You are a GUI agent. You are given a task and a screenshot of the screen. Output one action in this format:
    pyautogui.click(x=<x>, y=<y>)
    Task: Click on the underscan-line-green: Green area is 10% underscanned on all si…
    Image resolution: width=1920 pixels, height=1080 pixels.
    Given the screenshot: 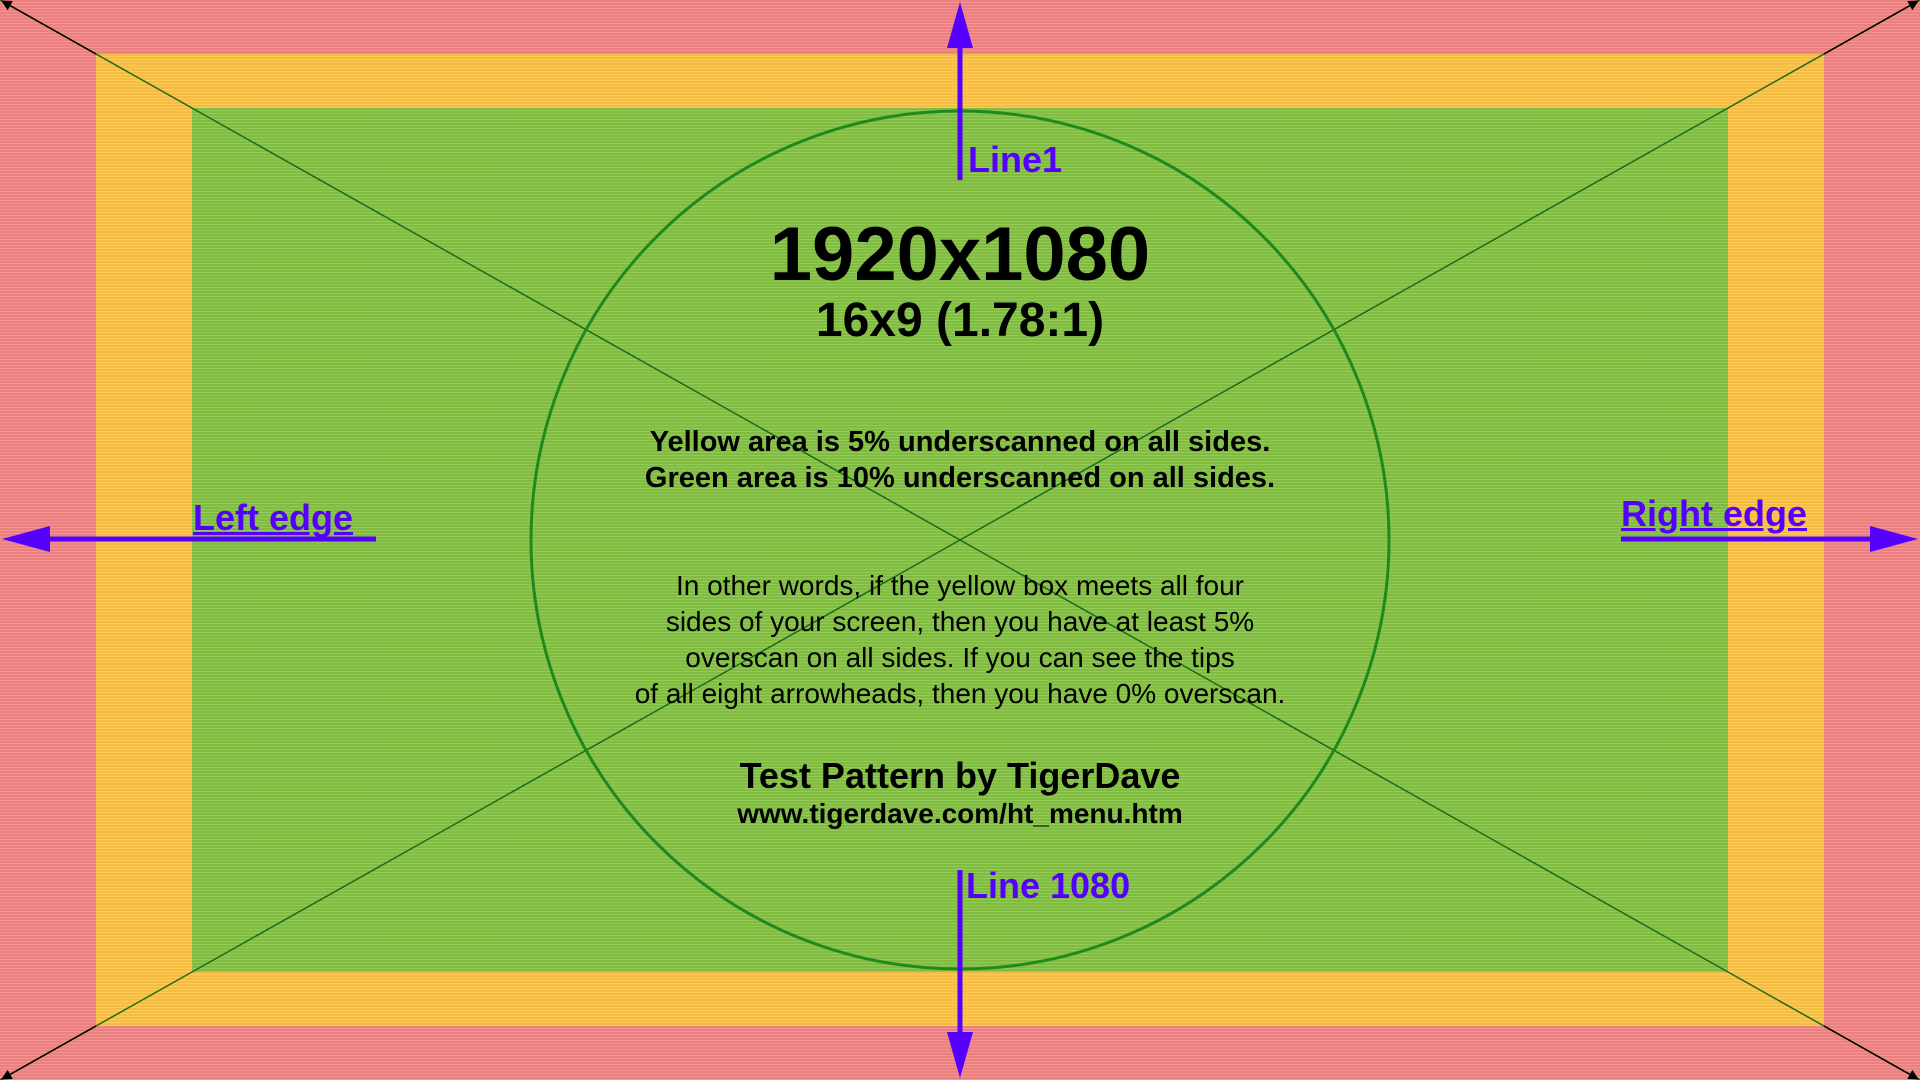 What is the action you would take?
    pyautogui.click(x=960, y=478)
    